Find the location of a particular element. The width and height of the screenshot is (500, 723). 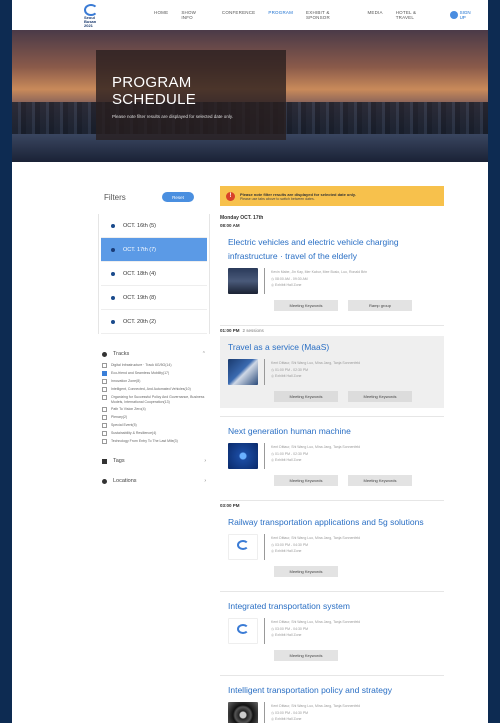

event-logo-icon is located at coordinates (243, 545).